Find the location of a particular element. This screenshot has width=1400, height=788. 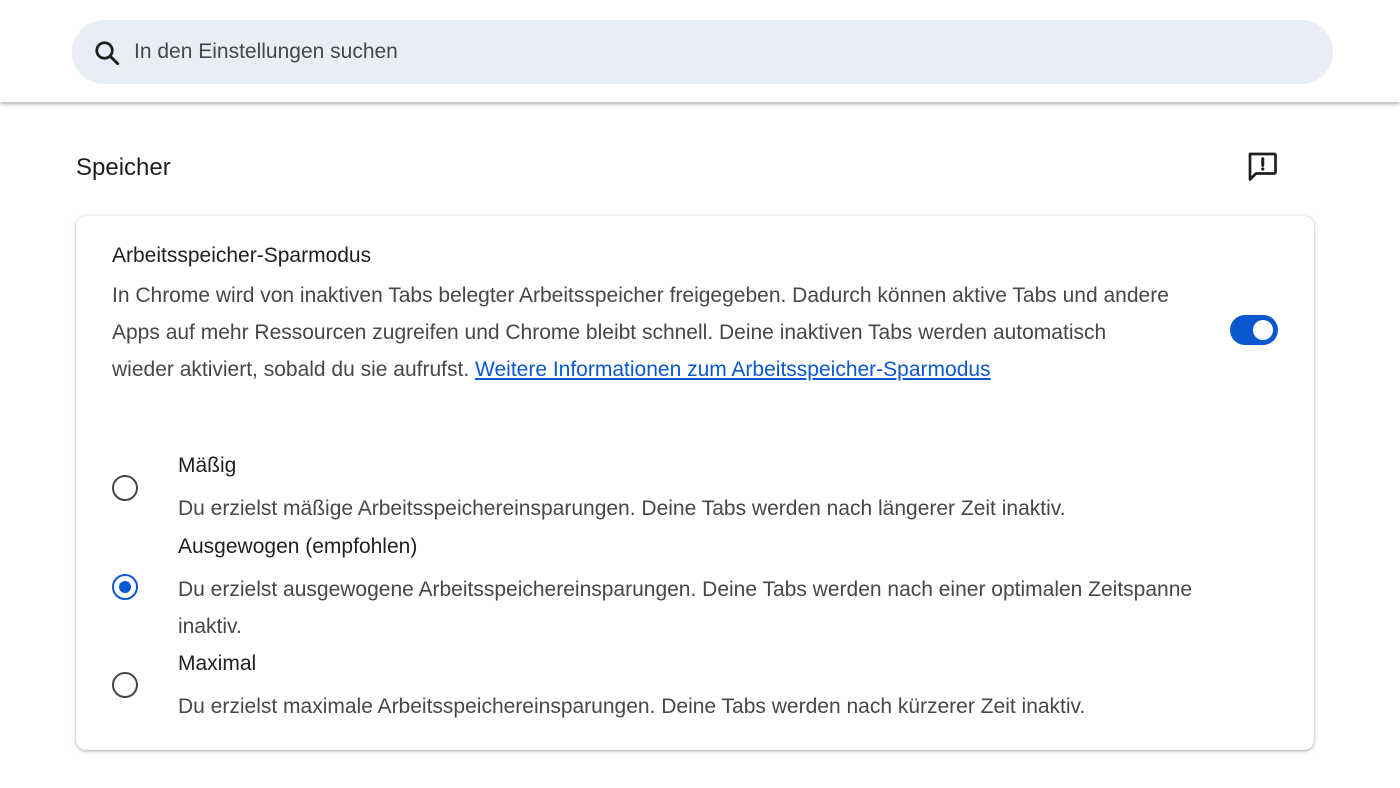

search-input: In den Einstellungen suchen is located at coordinates (266, 52).